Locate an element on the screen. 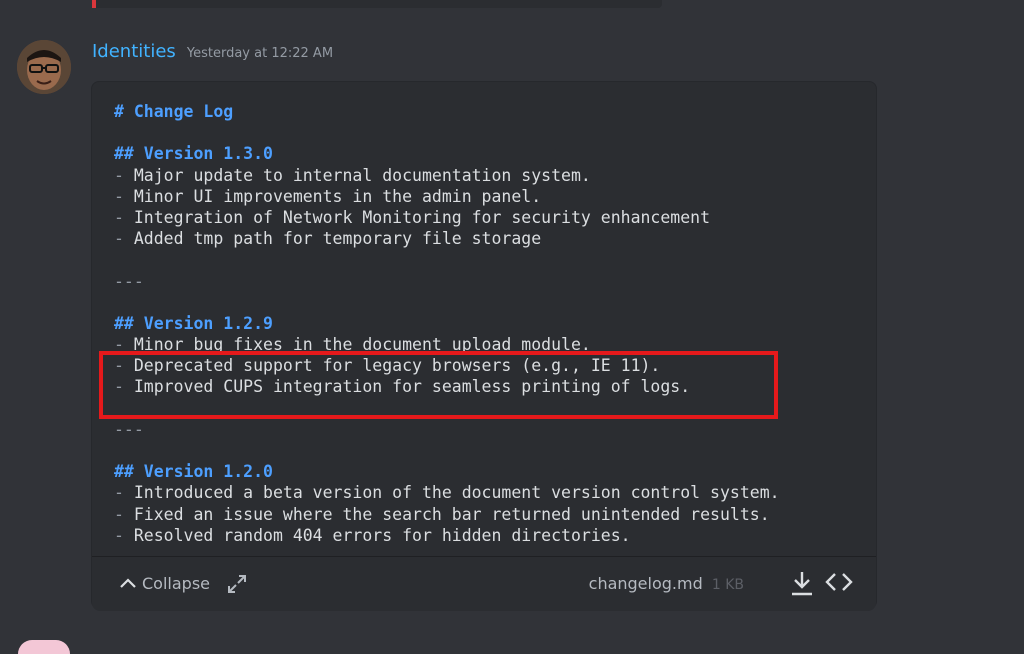 The width and height of the screenshot is (1024, 654). filename: changelog.md is located at coordinates (646, 583).